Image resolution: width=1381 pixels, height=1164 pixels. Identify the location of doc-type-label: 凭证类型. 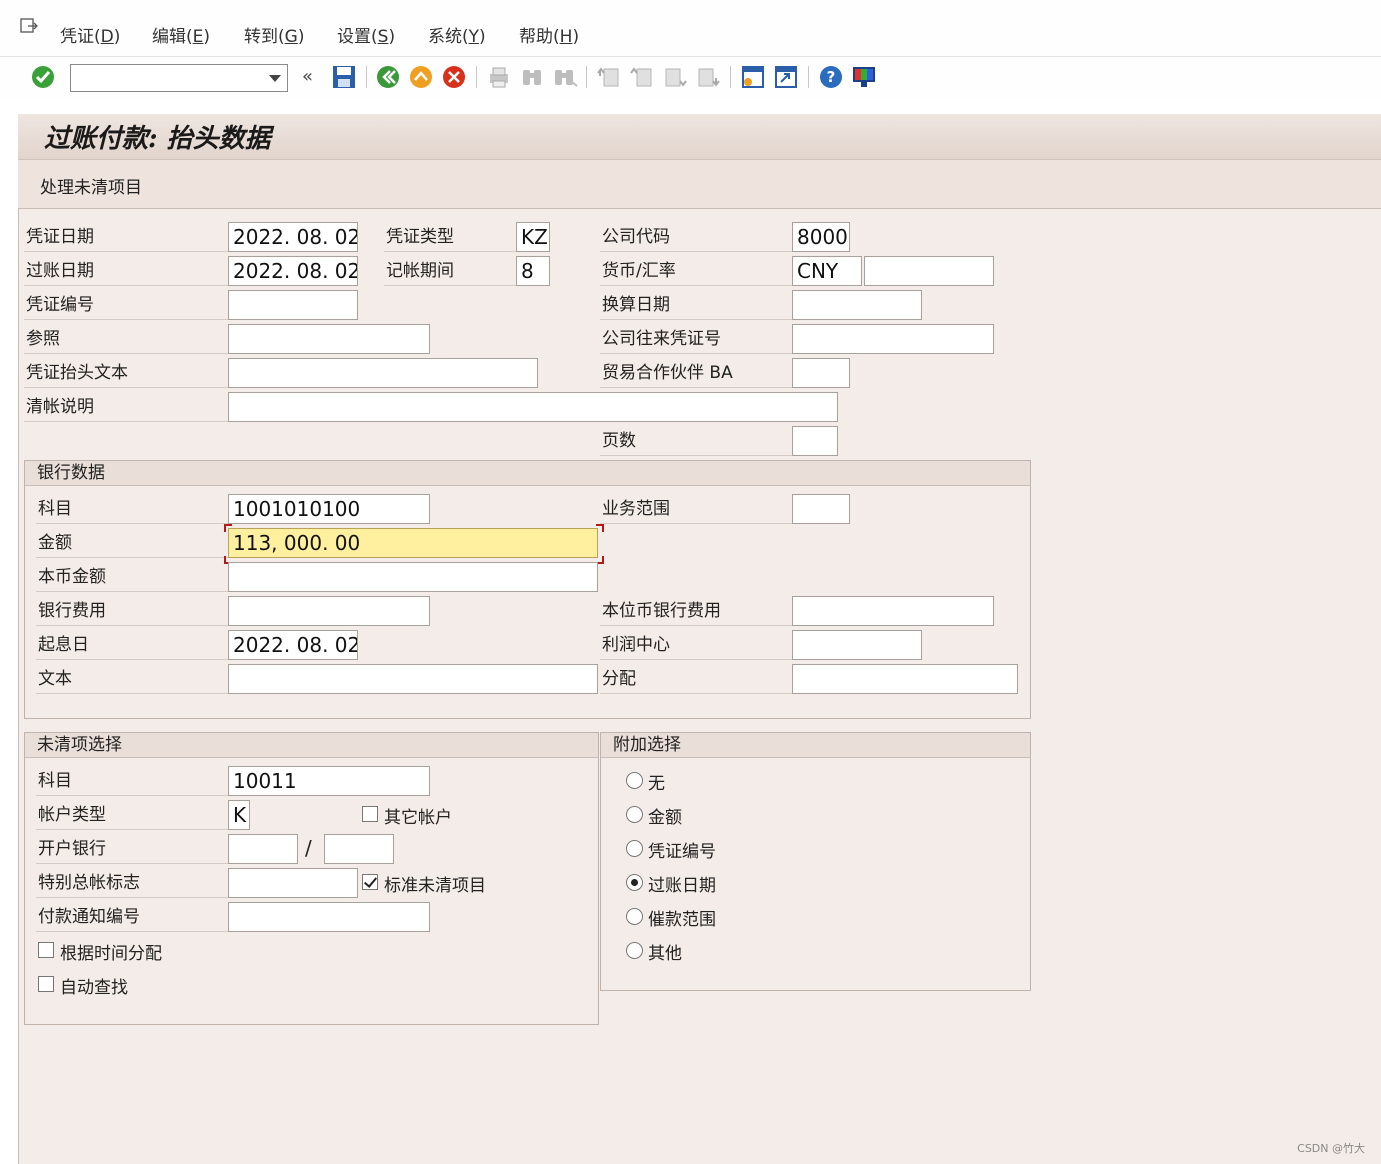
(450, 237).